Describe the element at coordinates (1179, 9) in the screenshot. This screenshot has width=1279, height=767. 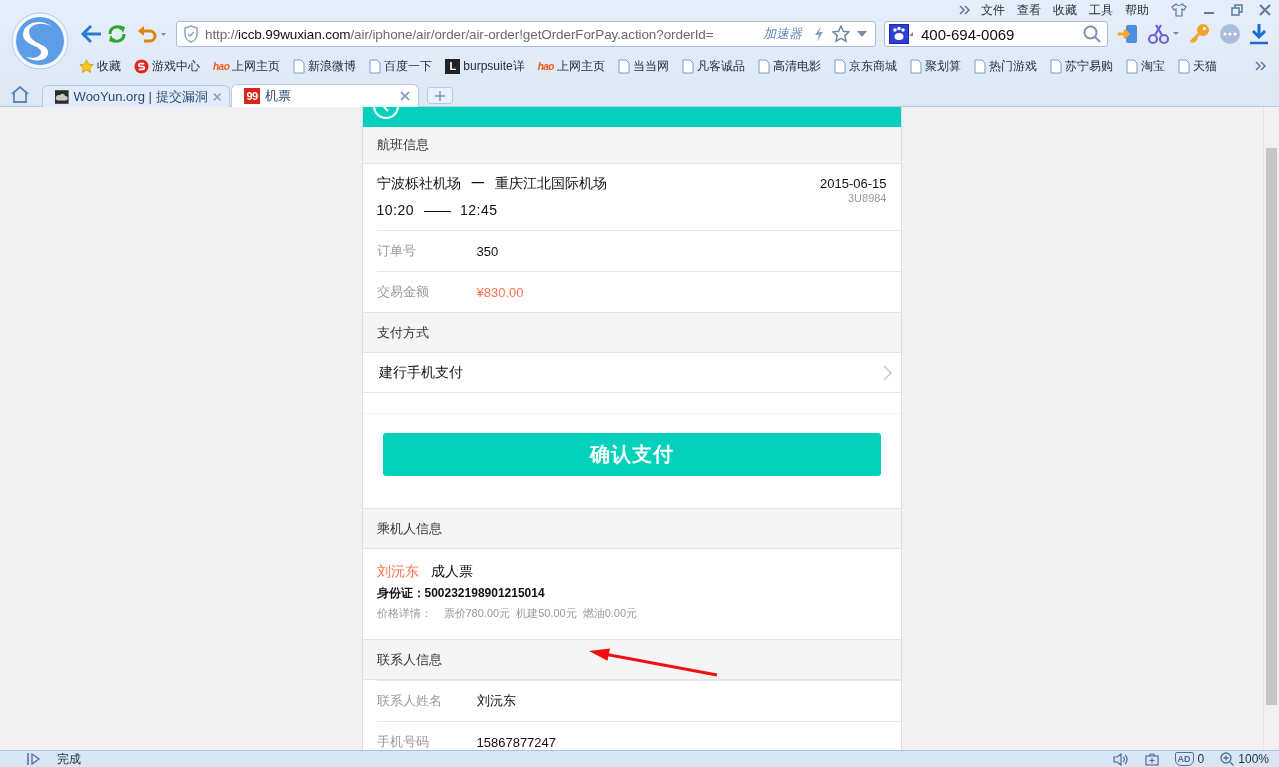
I see `shirt-icon` at that location.